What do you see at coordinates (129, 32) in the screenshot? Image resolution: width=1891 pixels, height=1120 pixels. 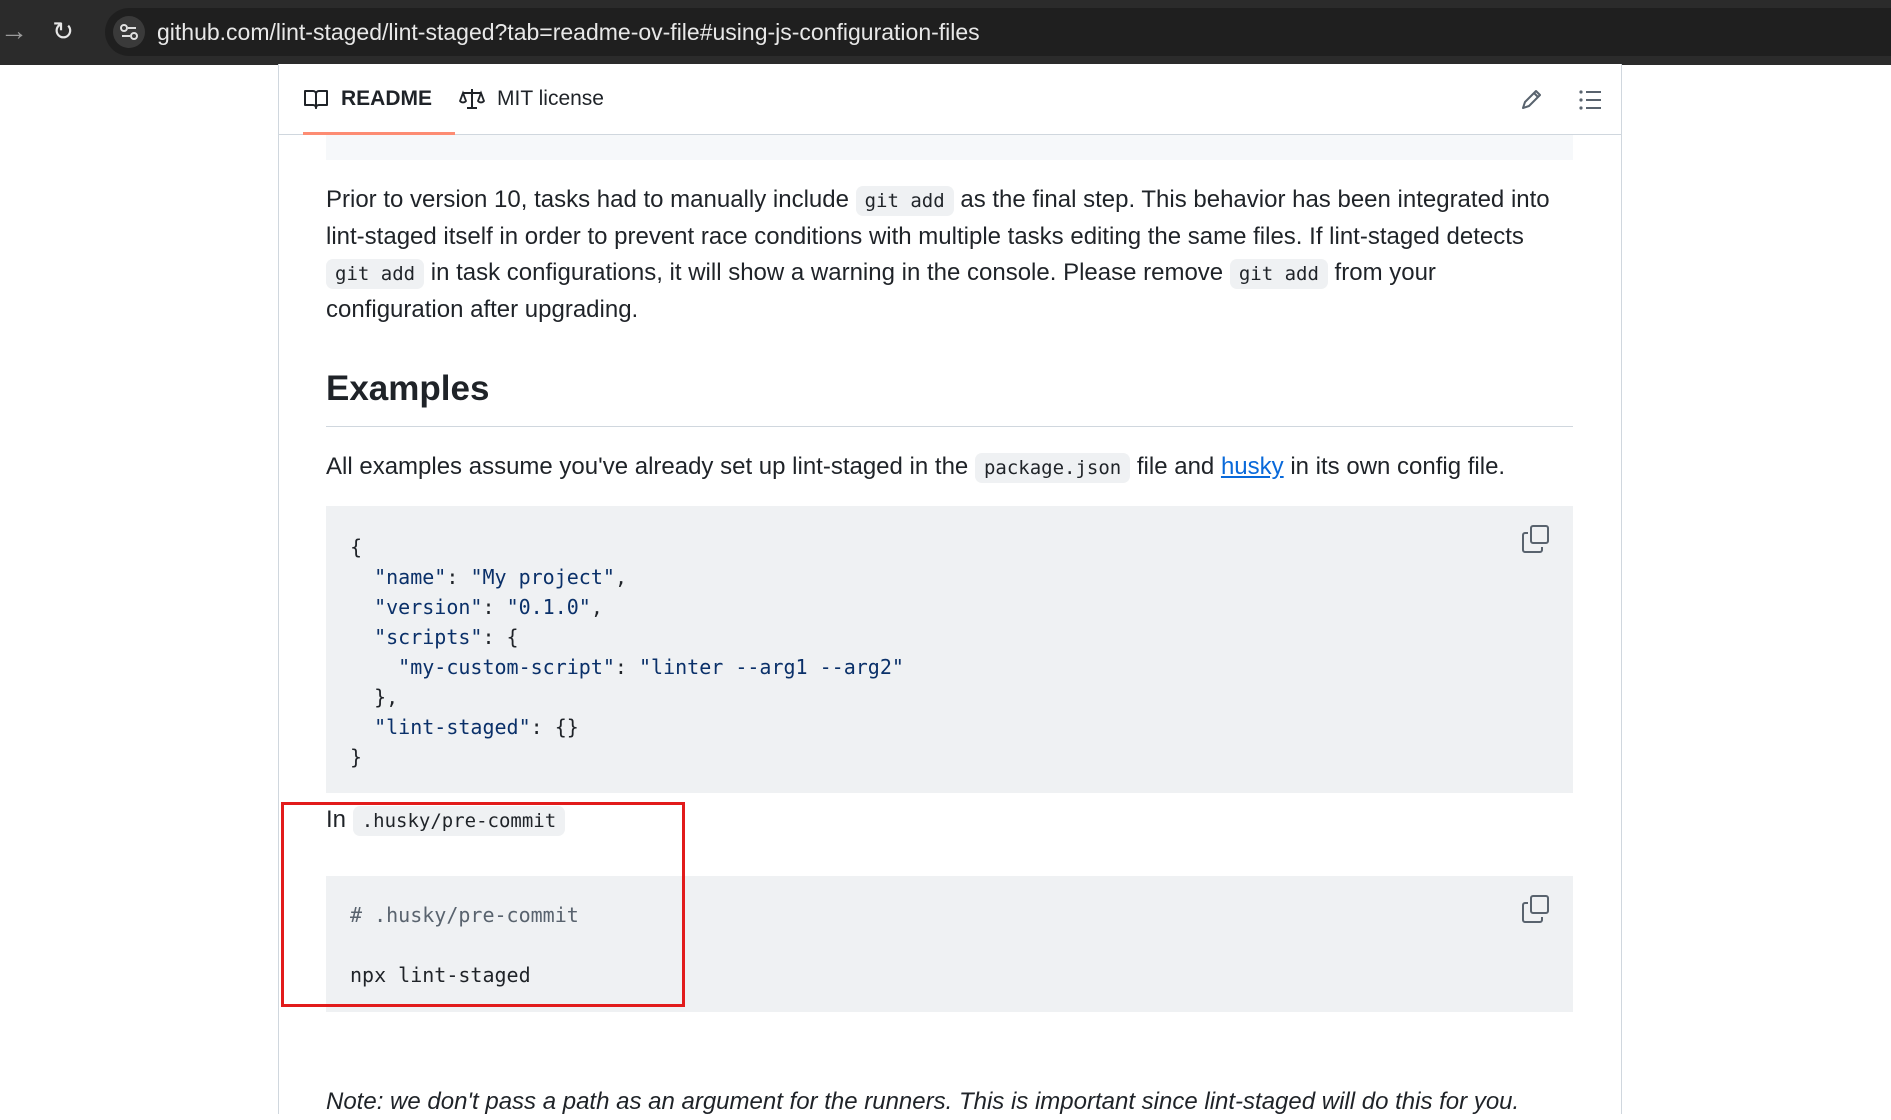 I see `site-info-icon` at bounding box center [129, 32].